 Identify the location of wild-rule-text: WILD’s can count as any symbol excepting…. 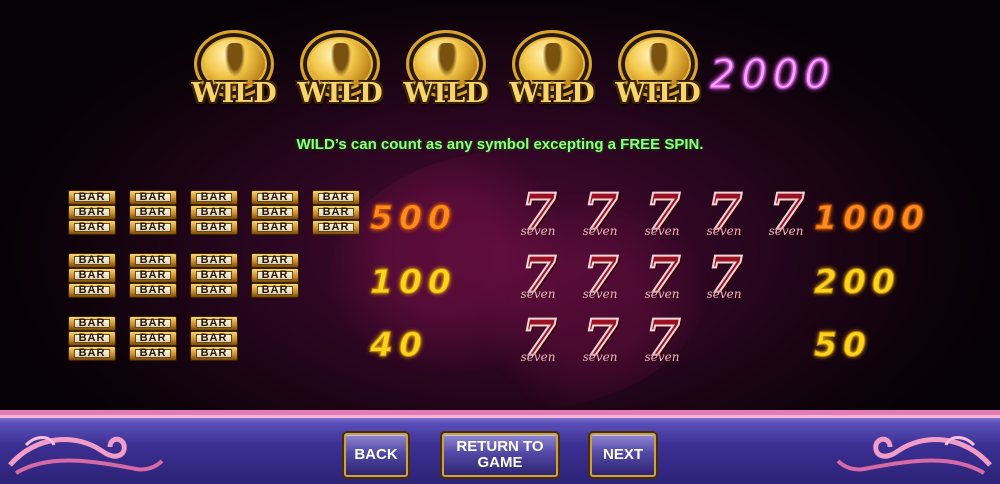
(500, 144).